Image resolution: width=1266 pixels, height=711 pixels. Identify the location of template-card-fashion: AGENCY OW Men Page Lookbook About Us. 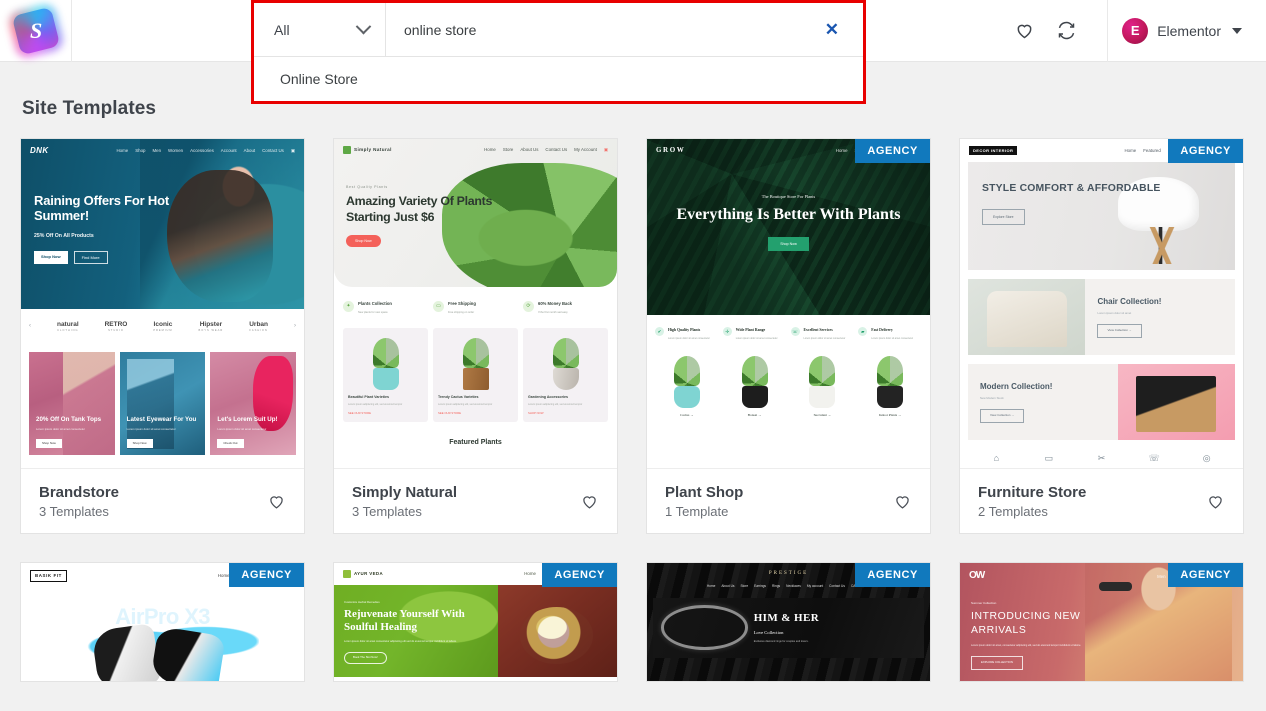
(1101, 622).